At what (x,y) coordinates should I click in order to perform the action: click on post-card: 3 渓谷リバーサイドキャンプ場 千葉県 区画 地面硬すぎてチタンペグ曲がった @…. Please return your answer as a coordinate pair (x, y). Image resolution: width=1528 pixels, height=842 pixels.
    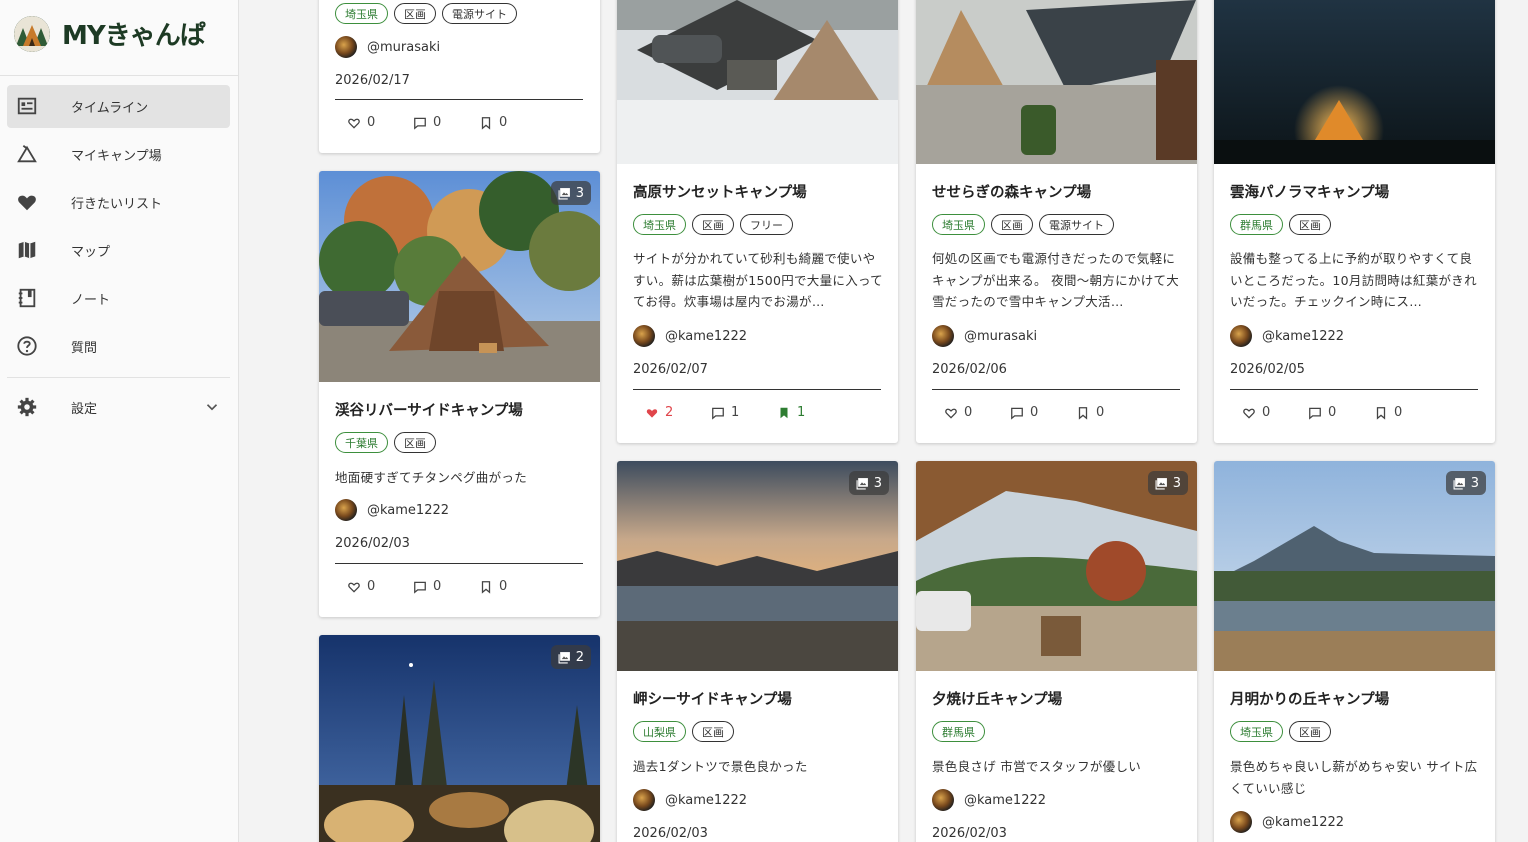
    Looking at the image, I should click on (459, 394).